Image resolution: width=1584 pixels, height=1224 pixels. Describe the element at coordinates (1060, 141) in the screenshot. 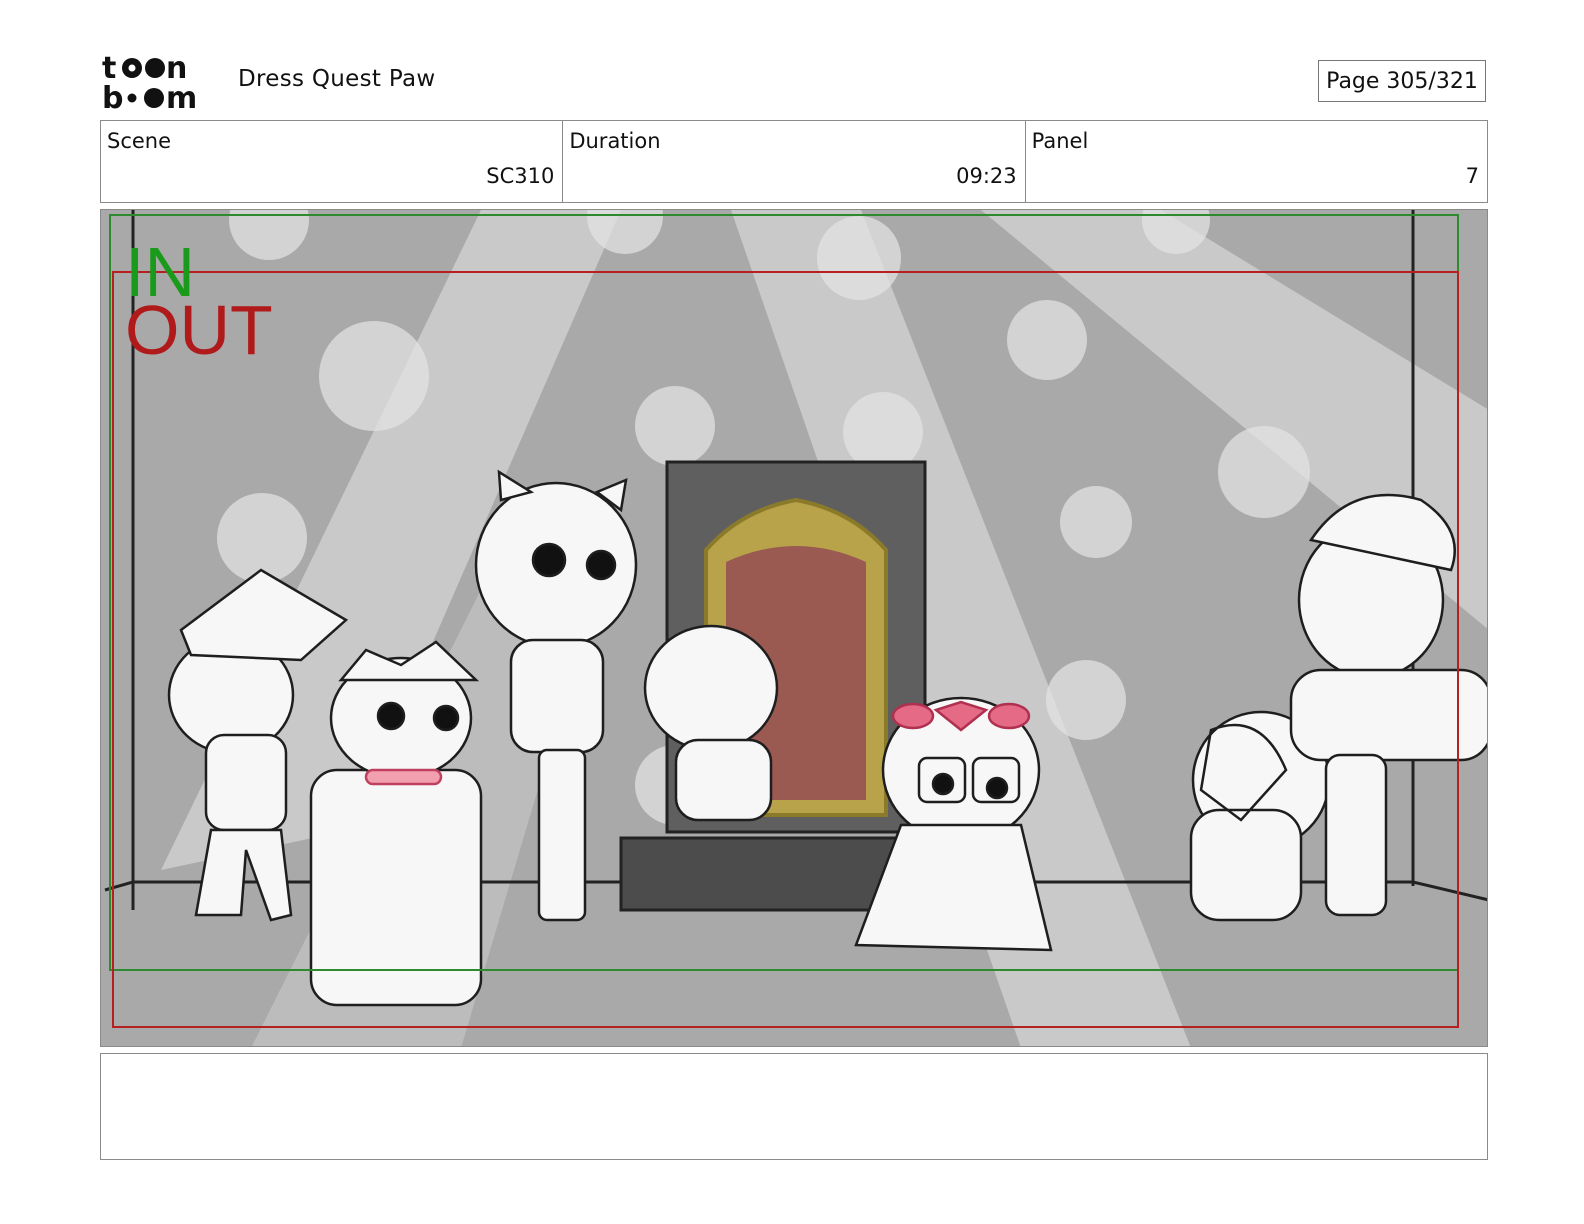

I see `panel-label: Panel` at that location.